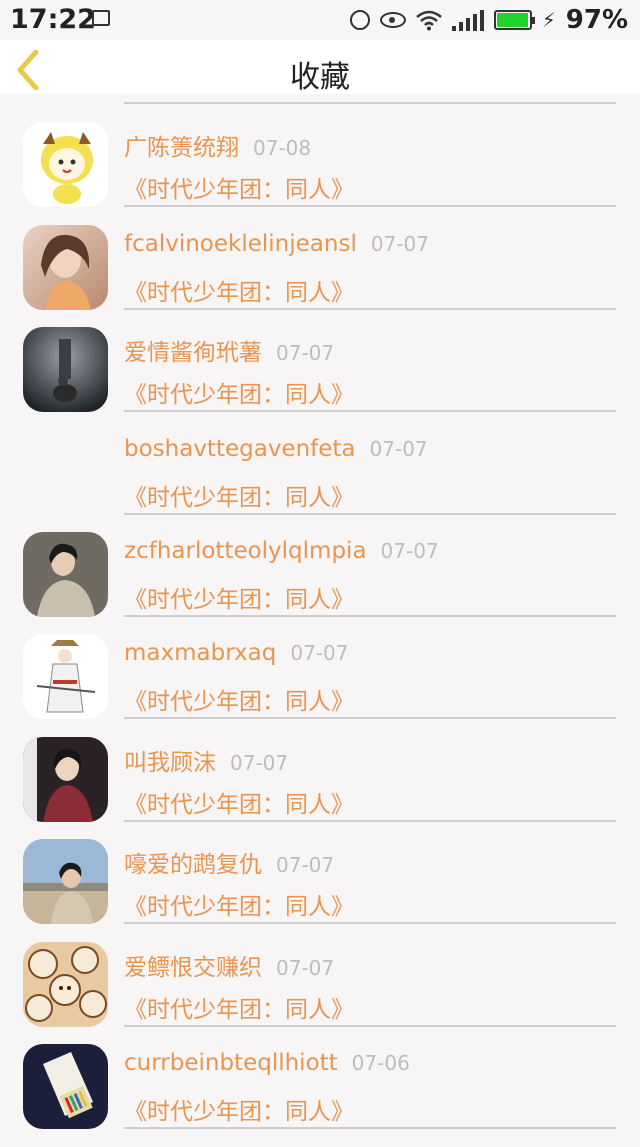 The height and width of the screenshot is (1147, 640). What do you see at coordinates (170, 763) in the screenshot?
I see `user-name-text: 叫我顾沫` at bounding box center [170, 763].